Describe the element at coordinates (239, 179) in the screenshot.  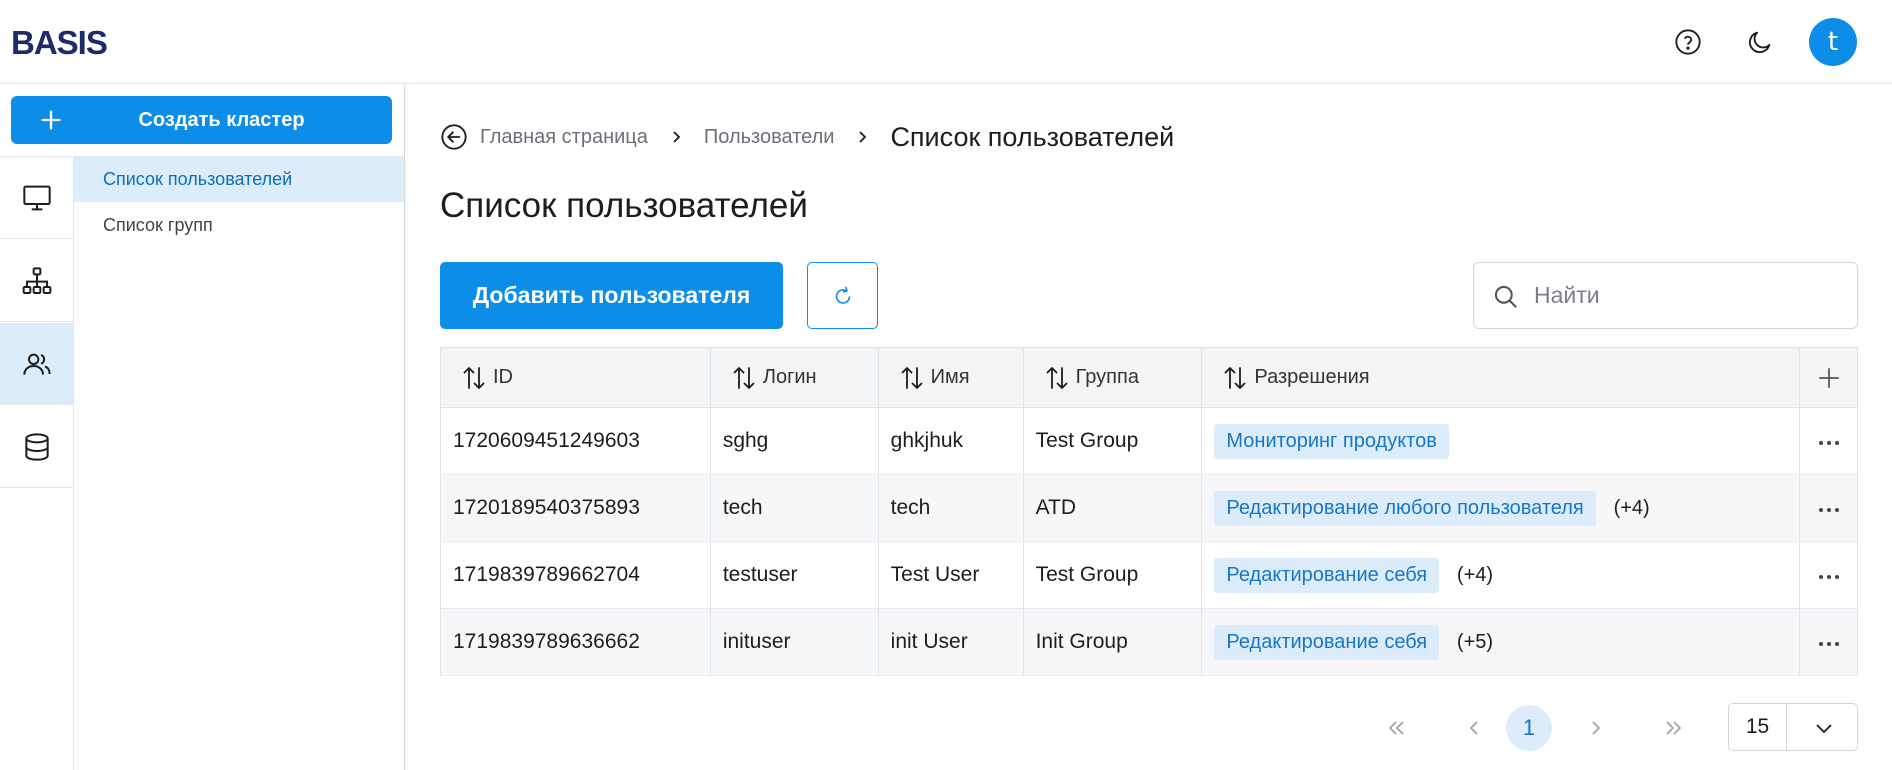
I see `subnav-item-user-list: Список пользователей` at that location.